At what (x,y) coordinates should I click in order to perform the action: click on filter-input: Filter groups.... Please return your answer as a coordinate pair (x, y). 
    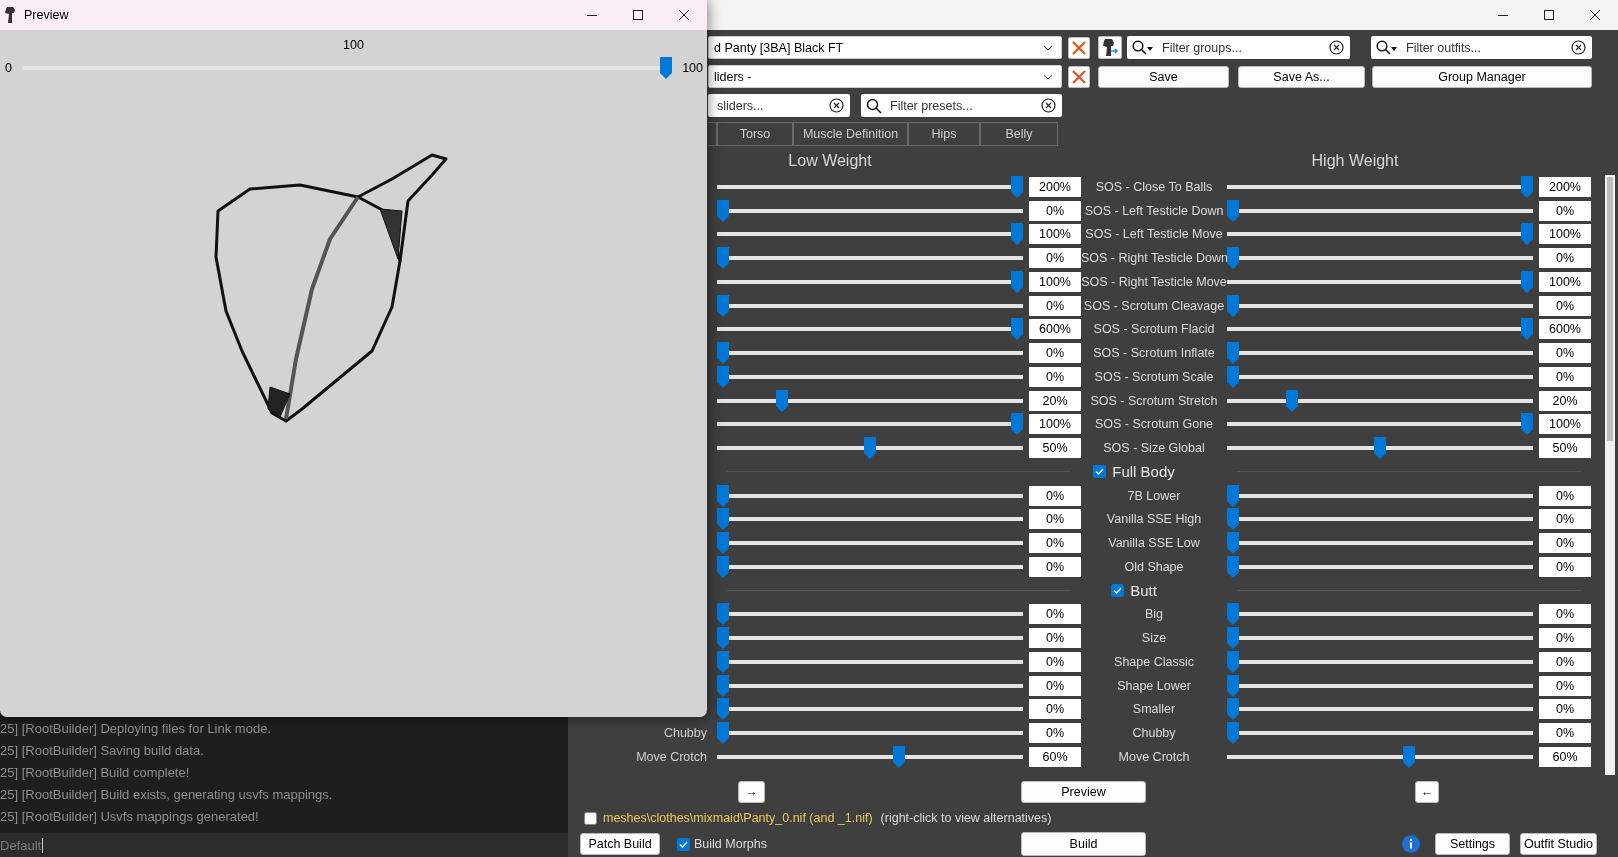
    Looking at the image, I should click on (1241, 47).